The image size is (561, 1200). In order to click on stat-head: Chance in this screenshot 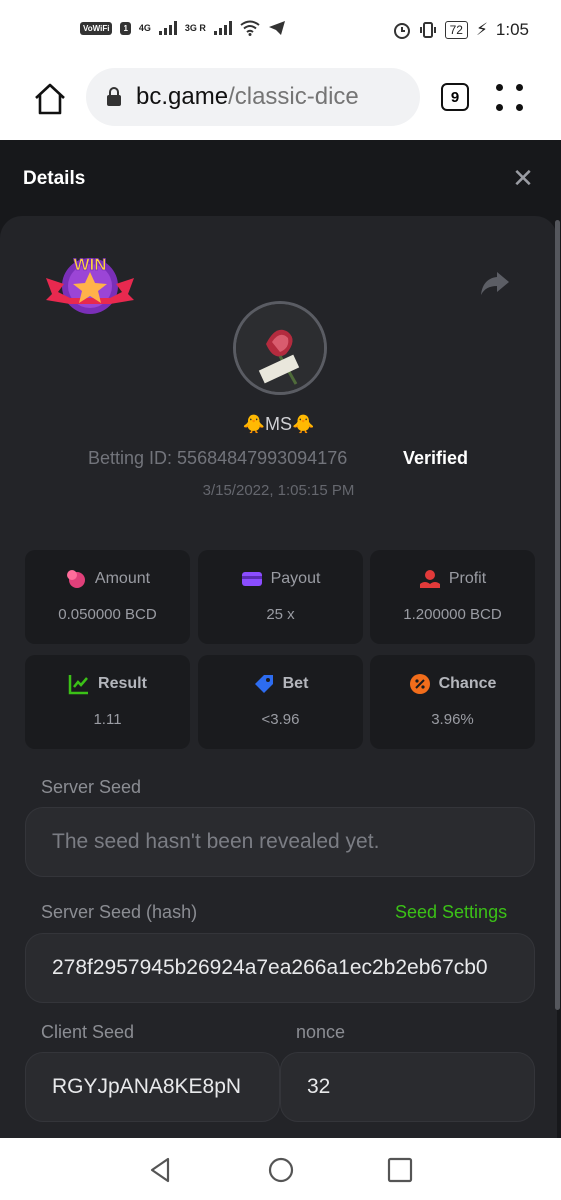, I will do `click(452, 684)`.